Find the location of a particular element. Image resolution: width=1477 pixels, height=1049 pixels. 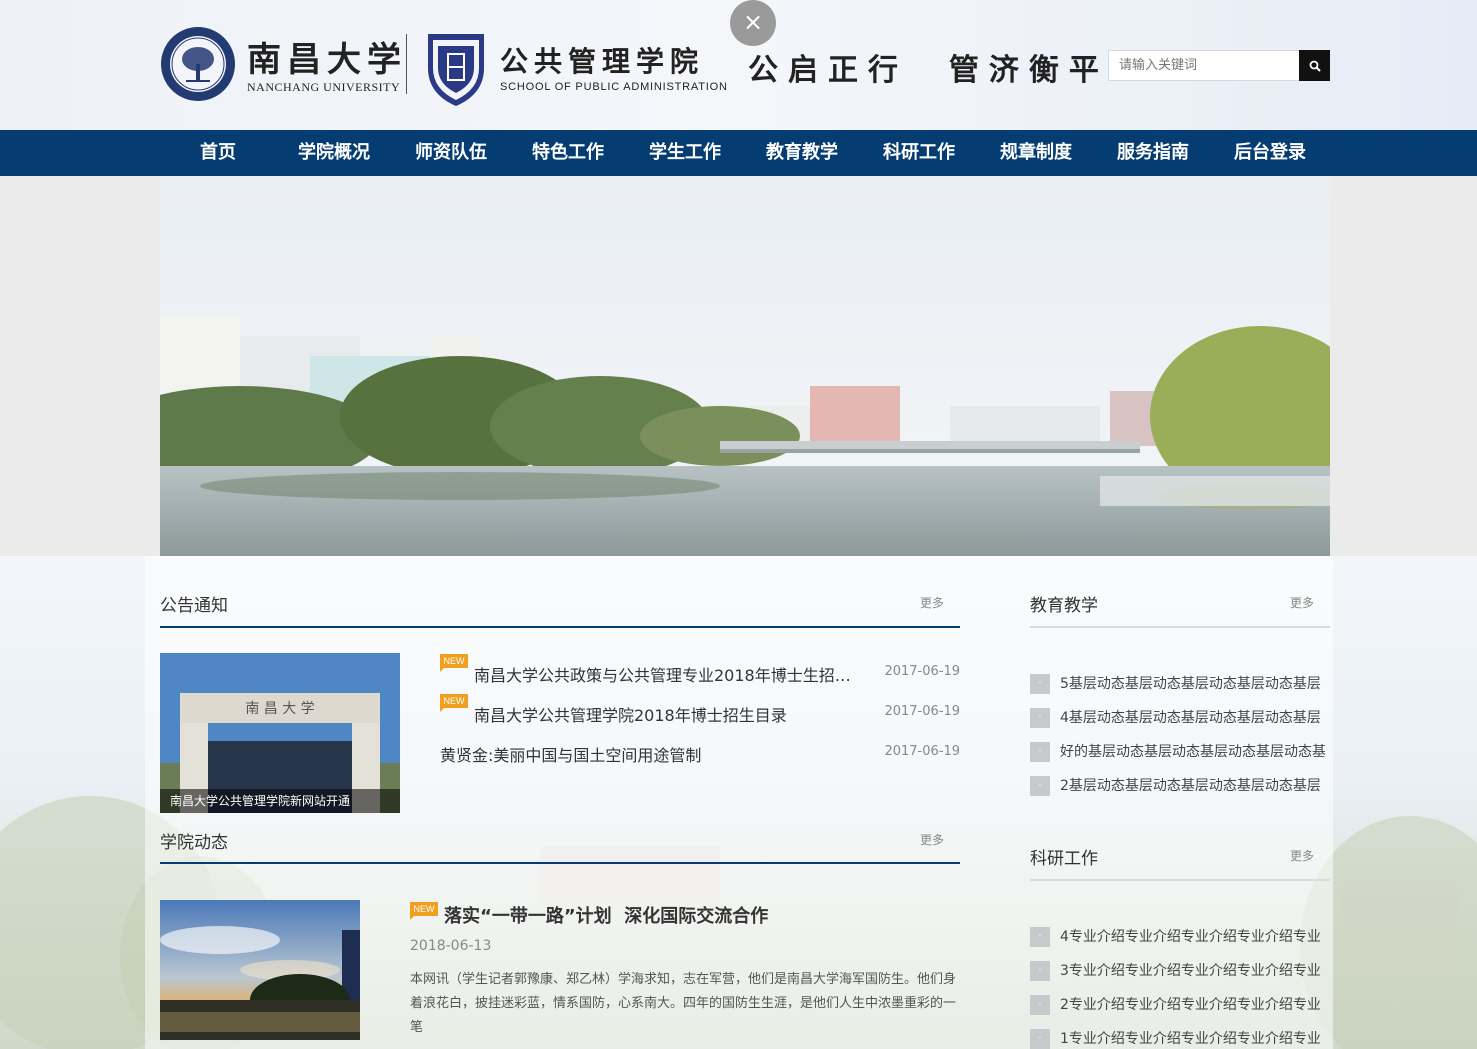

list-item: · 2专业介绍专业介绍专业介绍专业介绍专业 is located at coordinates (1180, 1005).